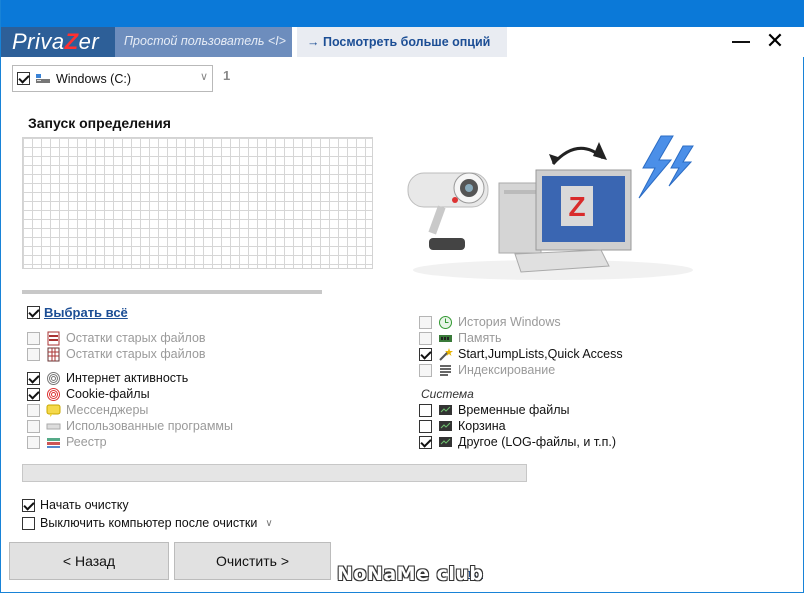  What do you see at coordinates (53, 378) in the screenshot?
I see `fingerprint-icon` at bounding box center [53, 378].